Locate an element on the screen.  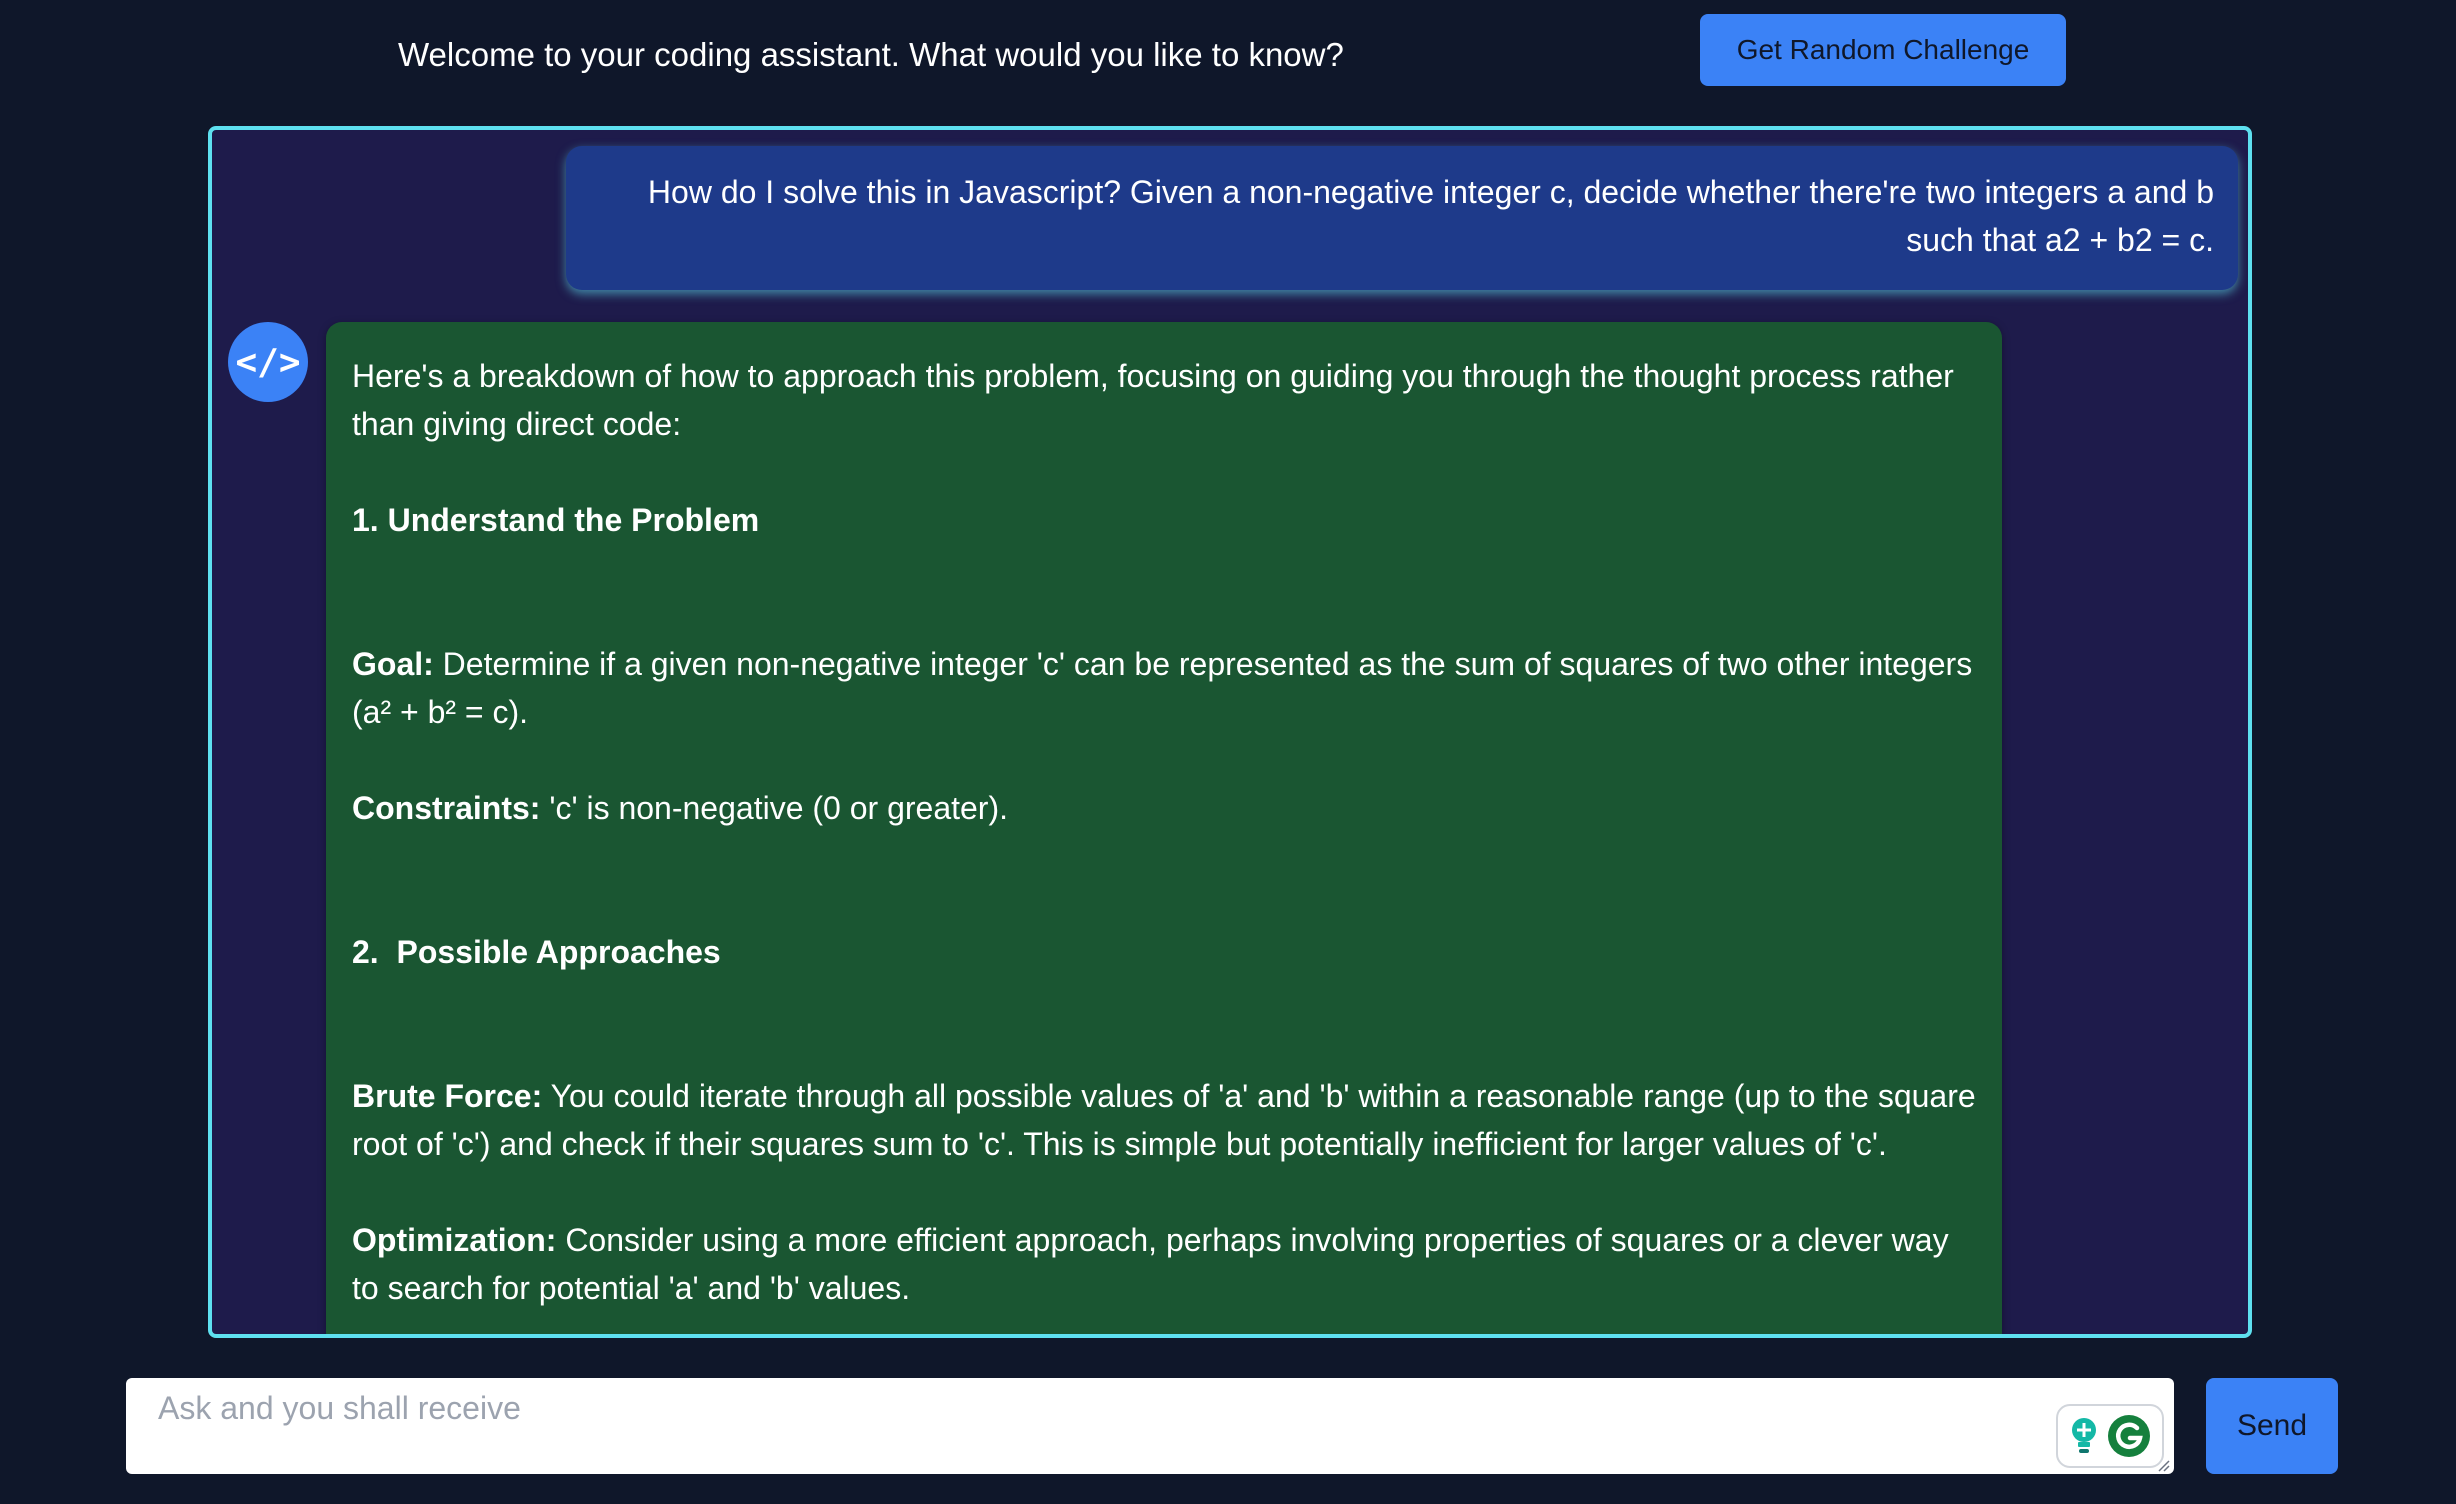
constraints-text: 'c' is non-negative (0 or greater). is located at coordinates (774, 808).